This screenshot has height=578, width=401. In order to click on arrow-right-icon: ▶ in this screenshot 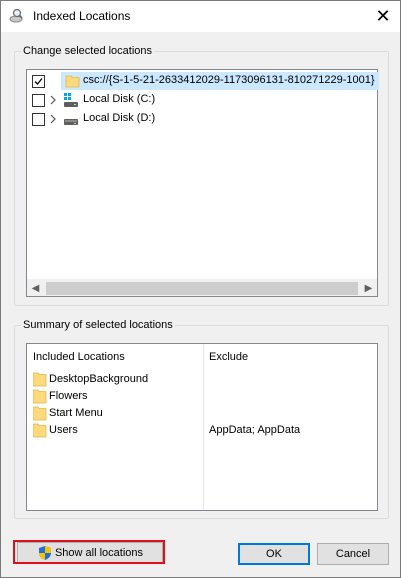, I will do `click(368, 288)`.